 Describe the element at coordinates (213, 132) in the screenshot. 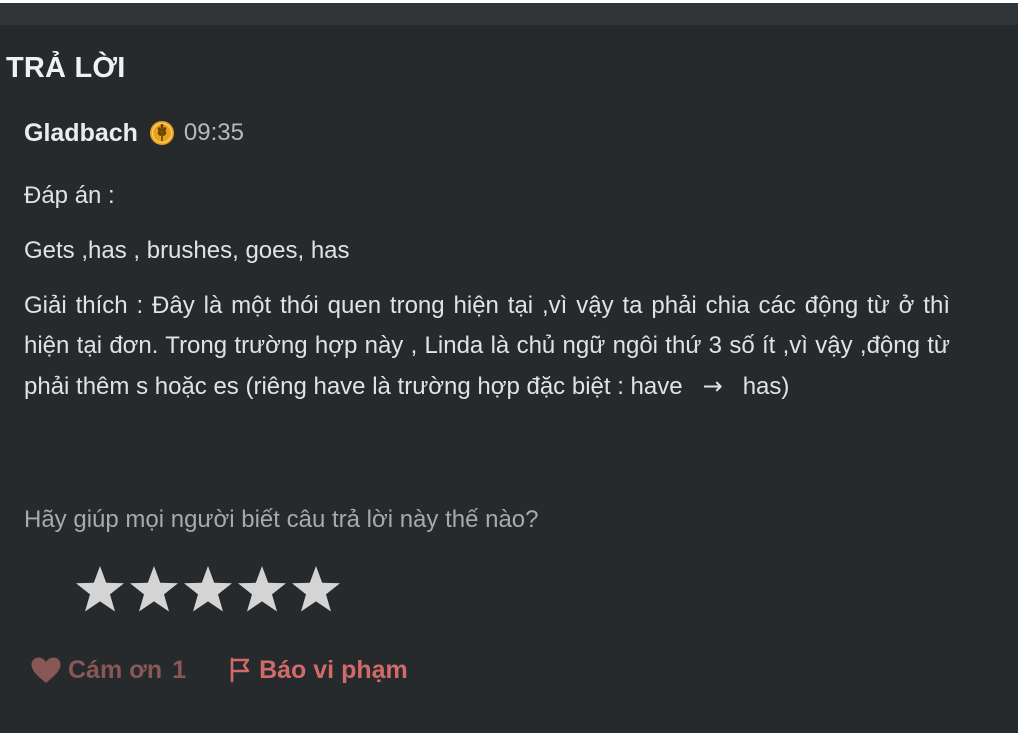

I see `answer-time: 09:35` at that location.